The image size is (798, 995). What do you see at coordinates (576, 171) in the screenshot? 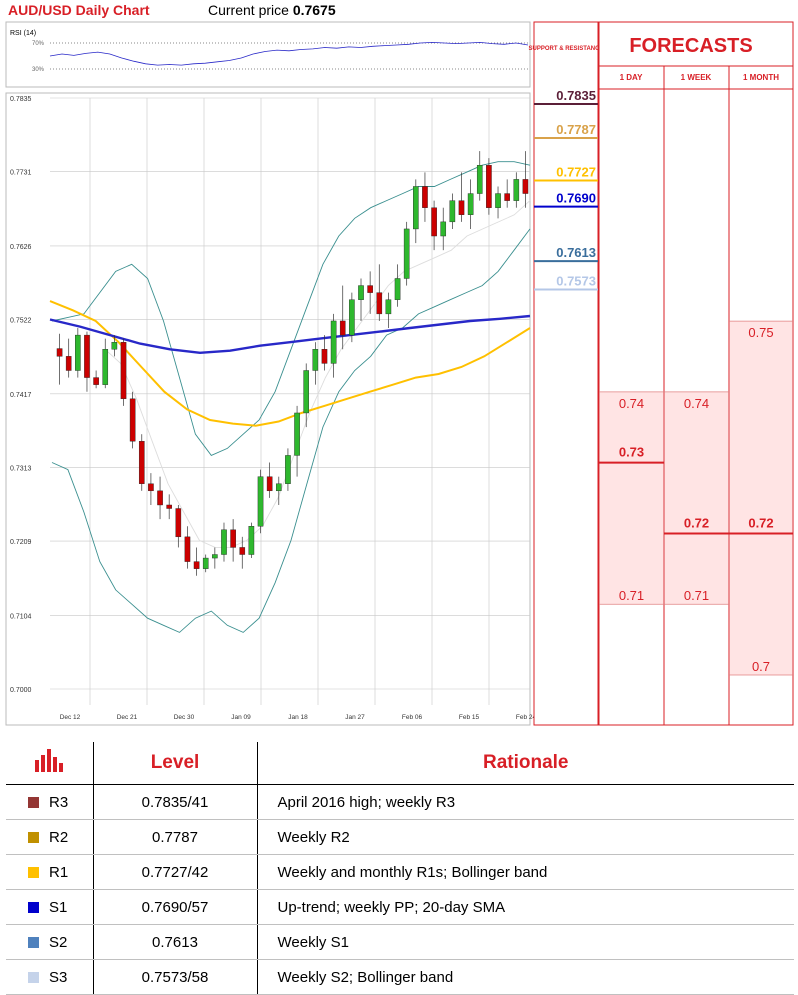
I see `sr-level-value: 0.7727` at bounding box center [576, 171].